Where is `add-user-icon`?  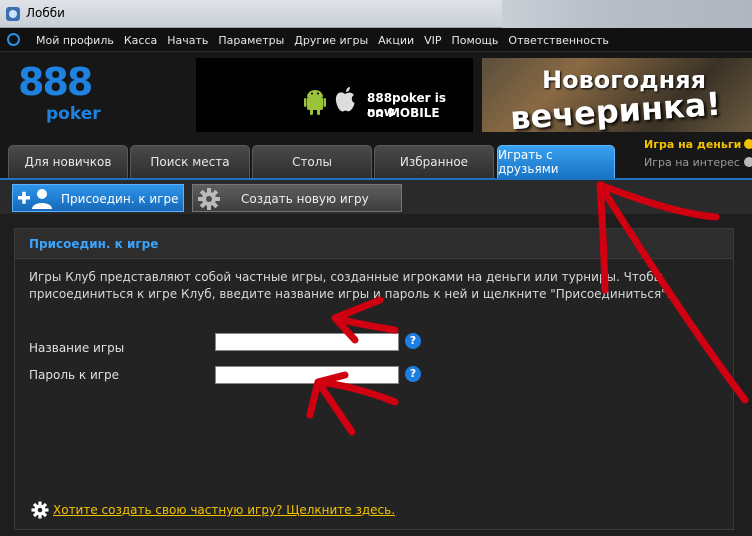
add-user-icon is located at coordinates (35, 199).